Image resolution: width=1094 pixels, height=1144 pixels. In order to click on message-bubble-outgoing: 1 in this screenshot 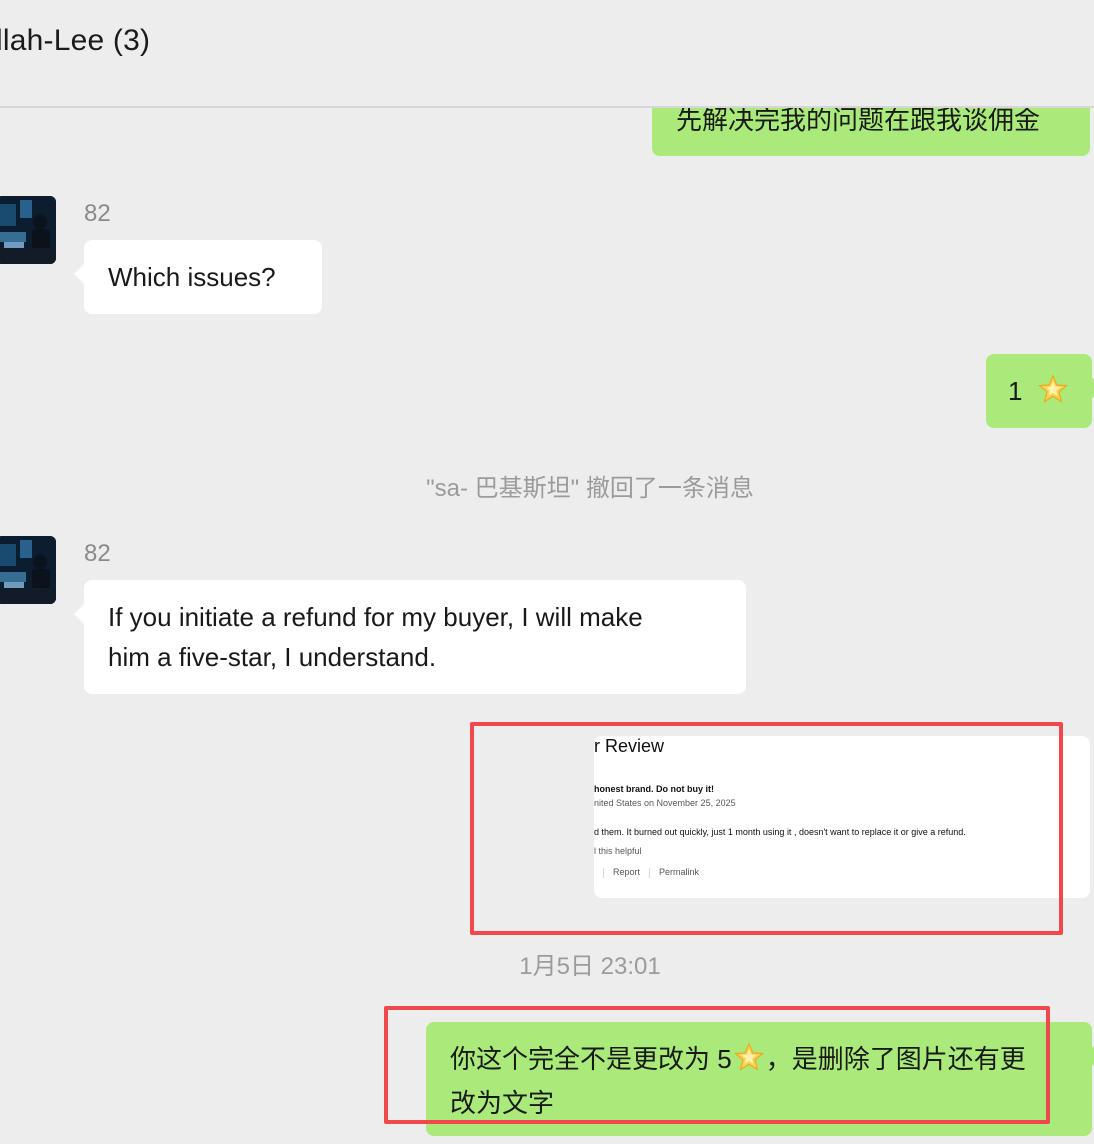, I will do `click(1040, 391)`.